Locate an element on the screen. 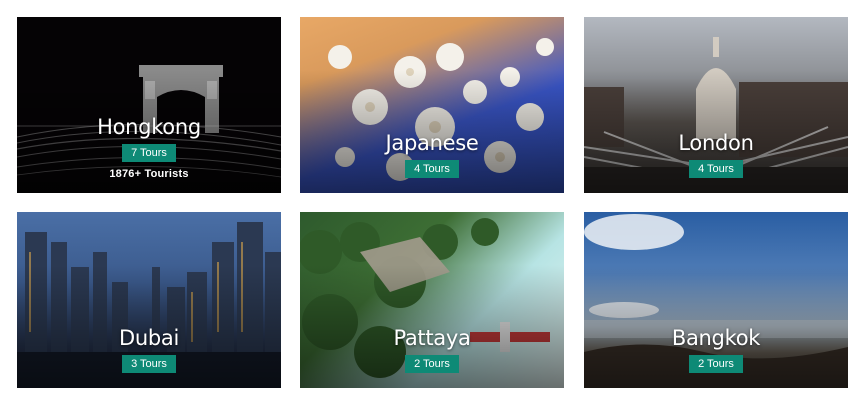  card-info: London 4 Tours is located at coordinates (716, 154).